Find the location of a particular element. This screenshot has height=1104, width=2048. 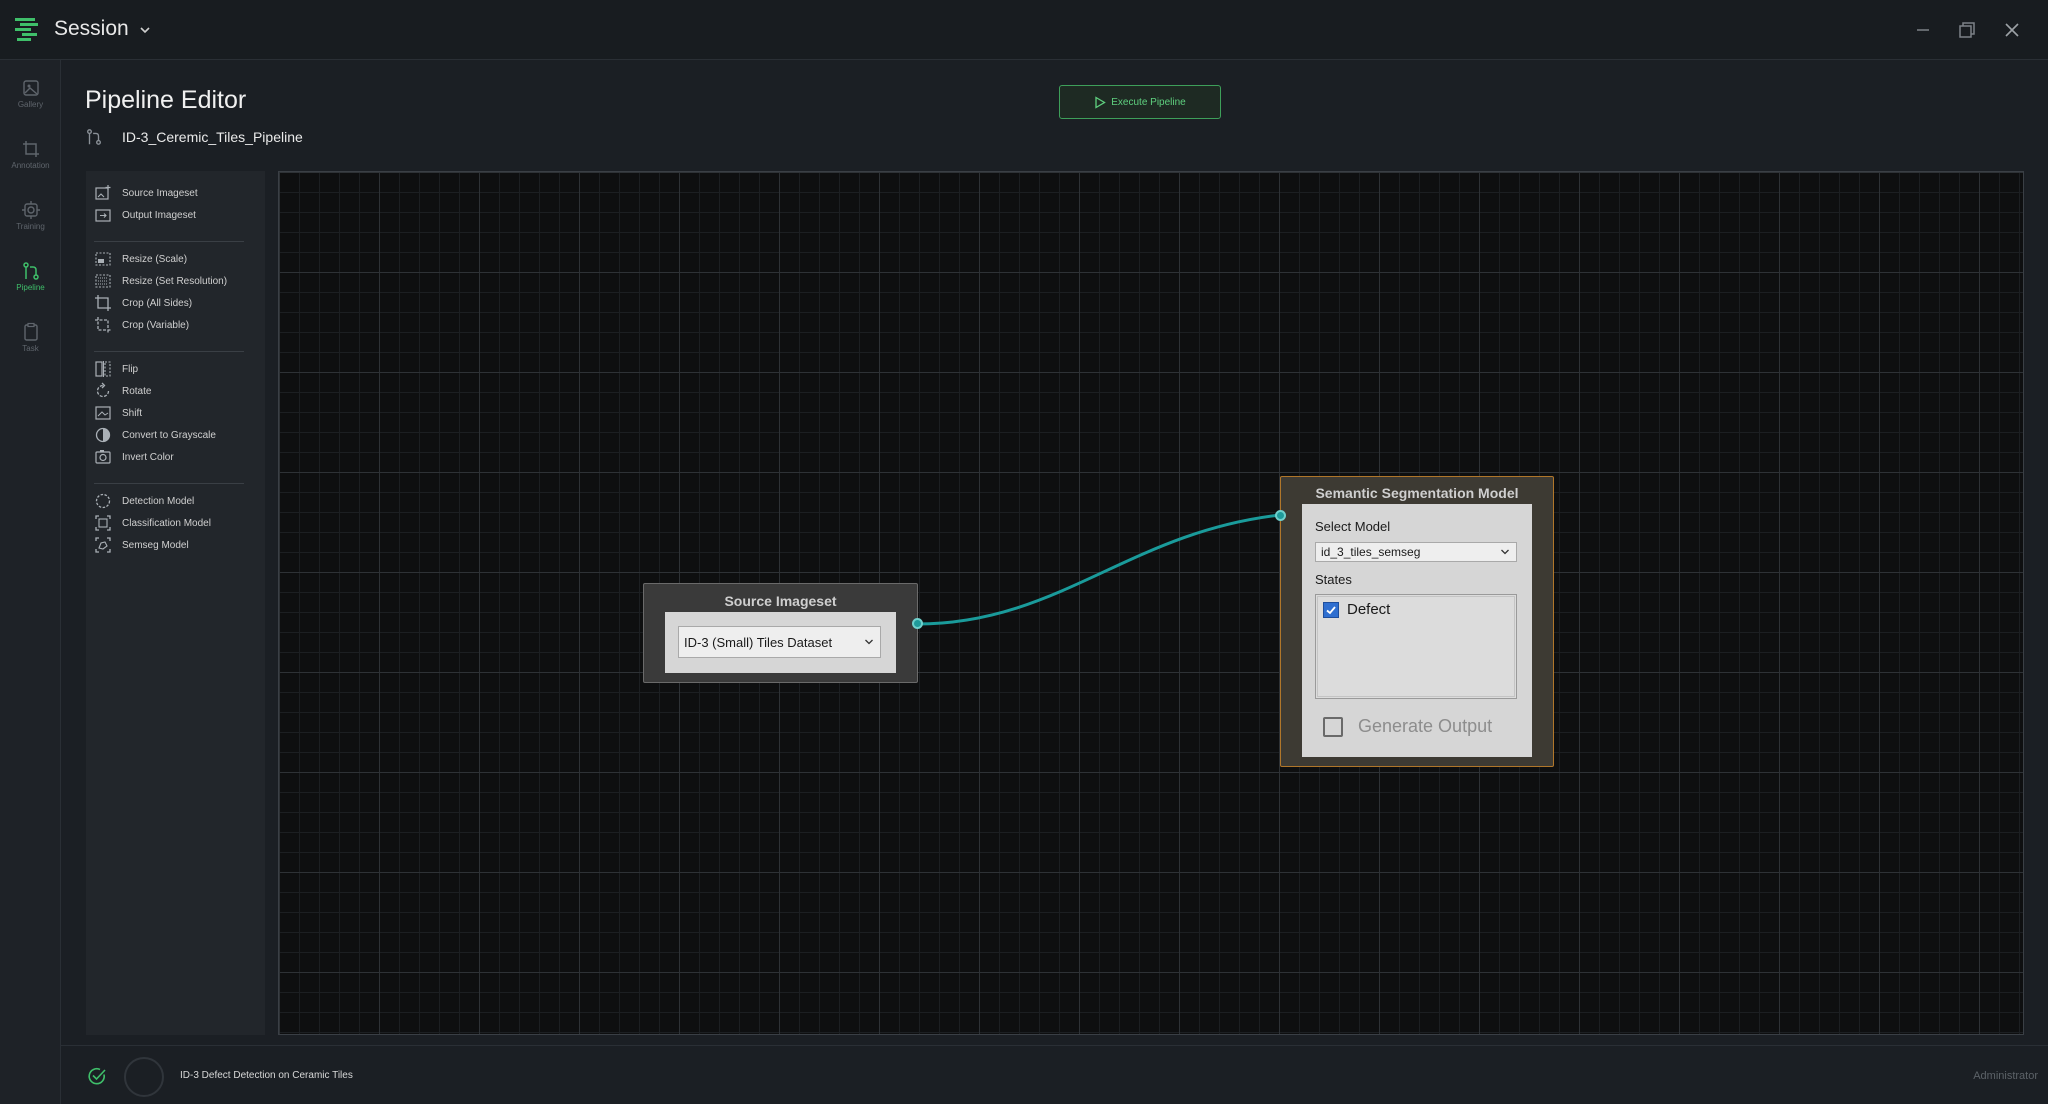

palette-item-source-imageset: Source Imageset is located at coordinates (146, 193).